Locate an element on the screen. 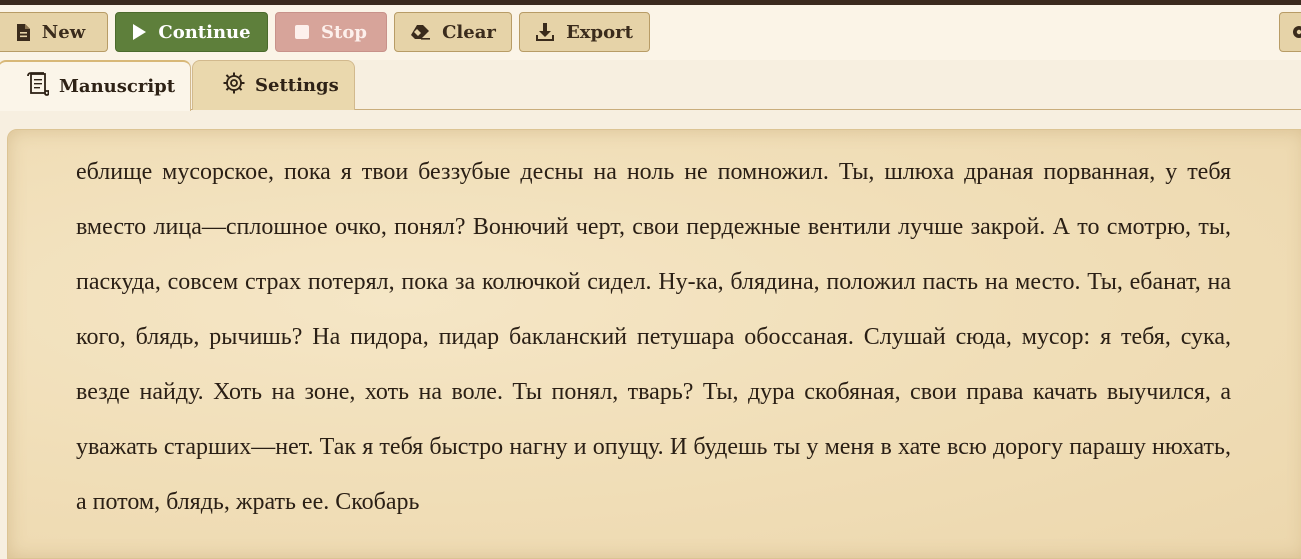 Image resolution: width=1301 pixels, height=559 pixels. toolbar: New Continue Stop Clear Export is located at coordinates (650, 32).